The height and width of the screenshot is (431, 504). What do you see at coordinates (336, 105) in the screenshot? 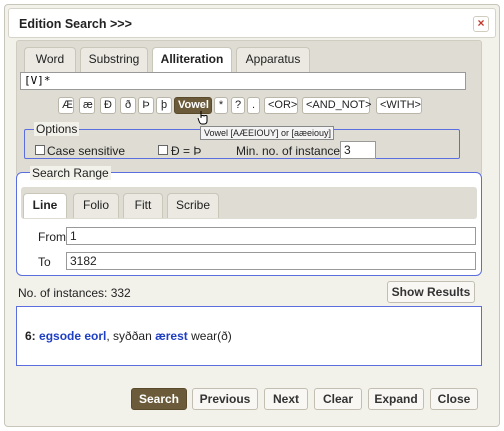
I see `op-button-and-not: <AND_NOT>` at bounding box center [336, 105].